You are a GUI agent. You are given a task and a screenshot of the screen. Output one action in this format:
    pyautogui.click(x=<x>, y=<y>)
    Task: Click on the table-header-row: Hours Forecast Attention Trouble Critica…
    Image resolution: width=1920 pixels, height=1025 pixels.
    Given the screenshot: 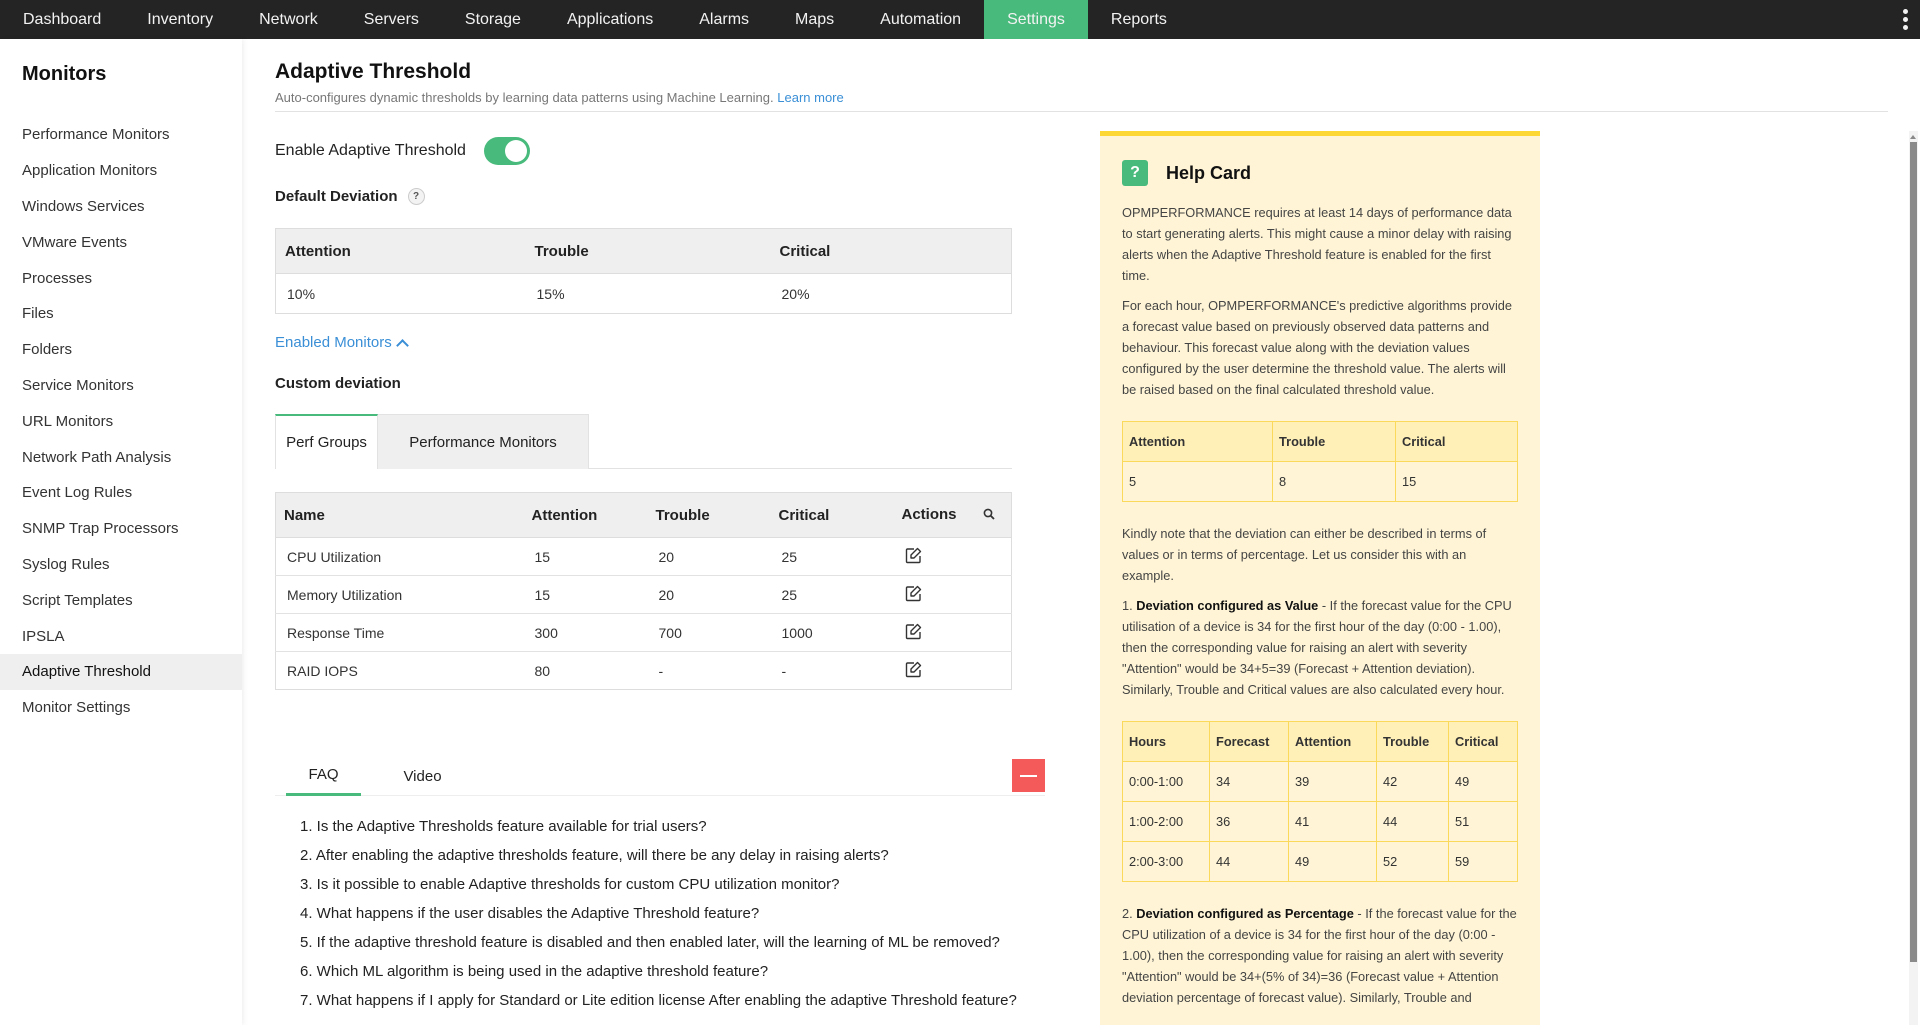 What is the action you would take?
    pyautogui.click(x=1320, y=741)
    